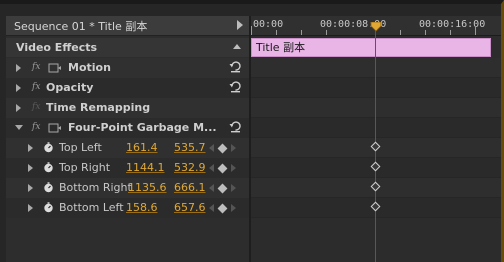  I want to click on y-value: 532.9, so click(190, 167).